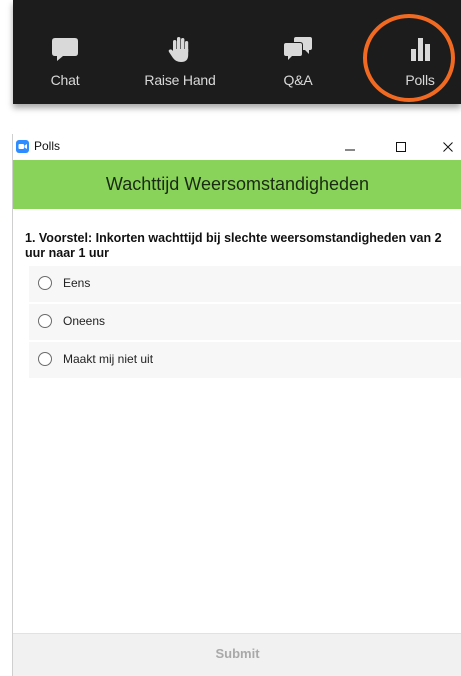 The height and width of the screenshot is (676, 461). I want to click on option-label: Maakt mij niet uit, so click(108, 359).